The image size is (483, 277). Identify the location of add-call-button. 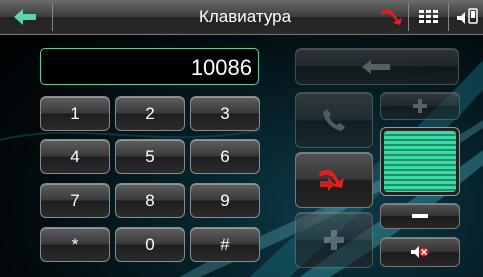
(334, 240).